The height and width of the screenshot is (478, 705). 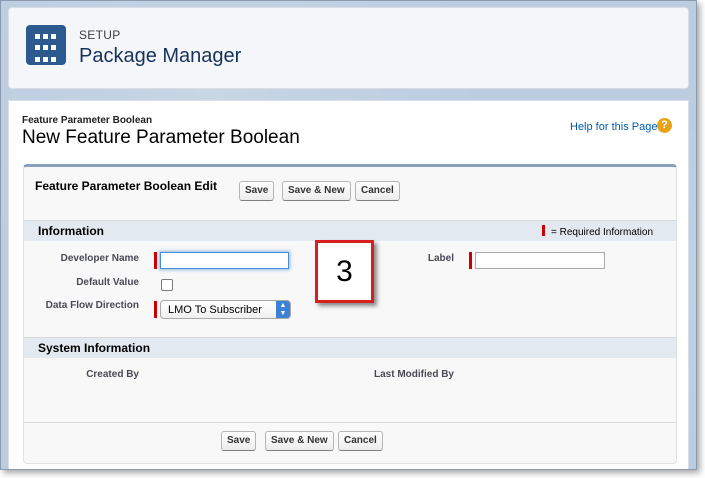 What do you see at coordinates (94, 348) in the screenshot?
I see `system-information-section-title: System Information` at bounding box center [94, 348].